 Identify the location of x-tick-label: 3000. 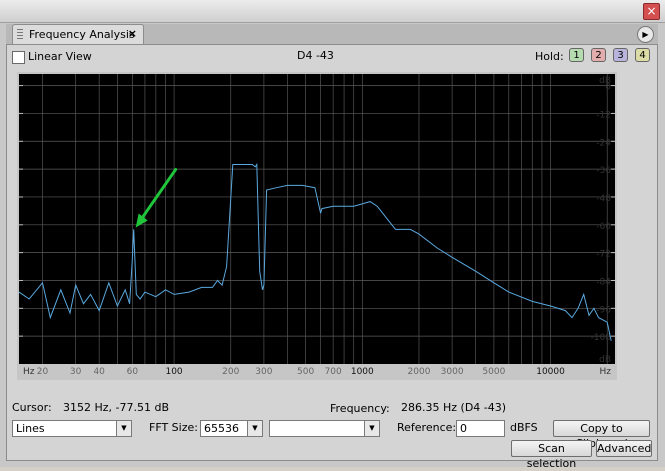
(452, 372).